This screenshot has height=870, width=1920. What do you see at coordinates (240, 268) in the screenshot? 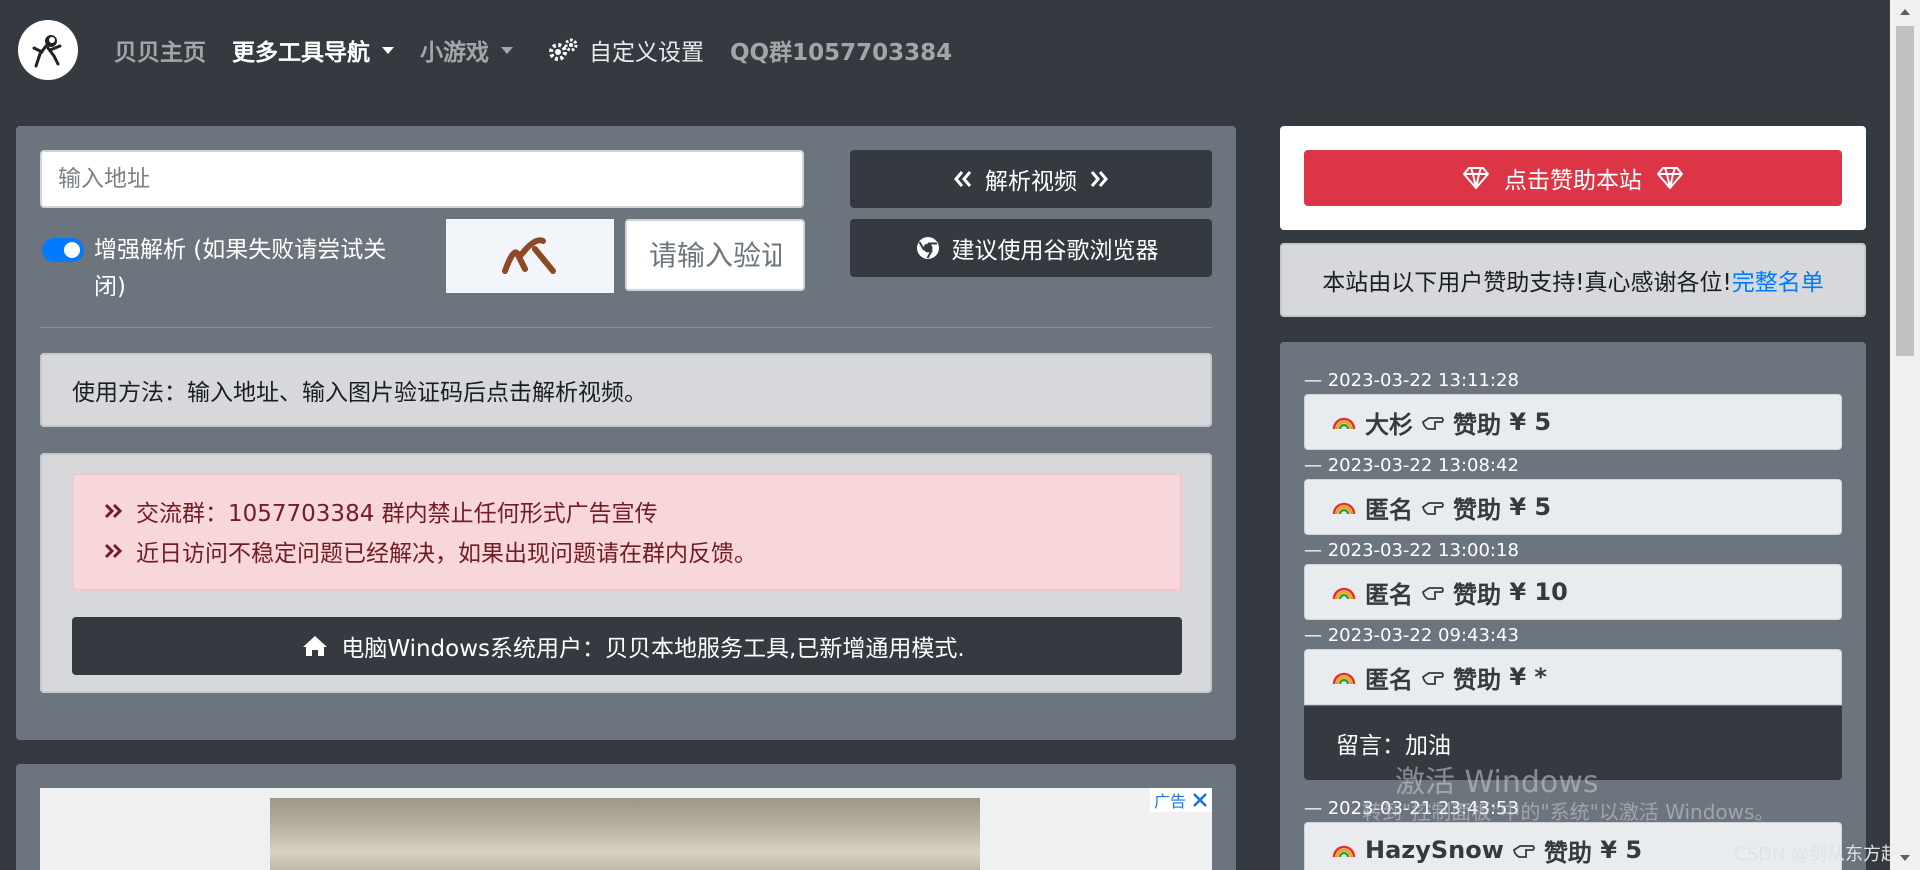
I see `enhance-parse-label: 增强解析 (如果失败请尝试关闭)` at bounding box center [240, 268].